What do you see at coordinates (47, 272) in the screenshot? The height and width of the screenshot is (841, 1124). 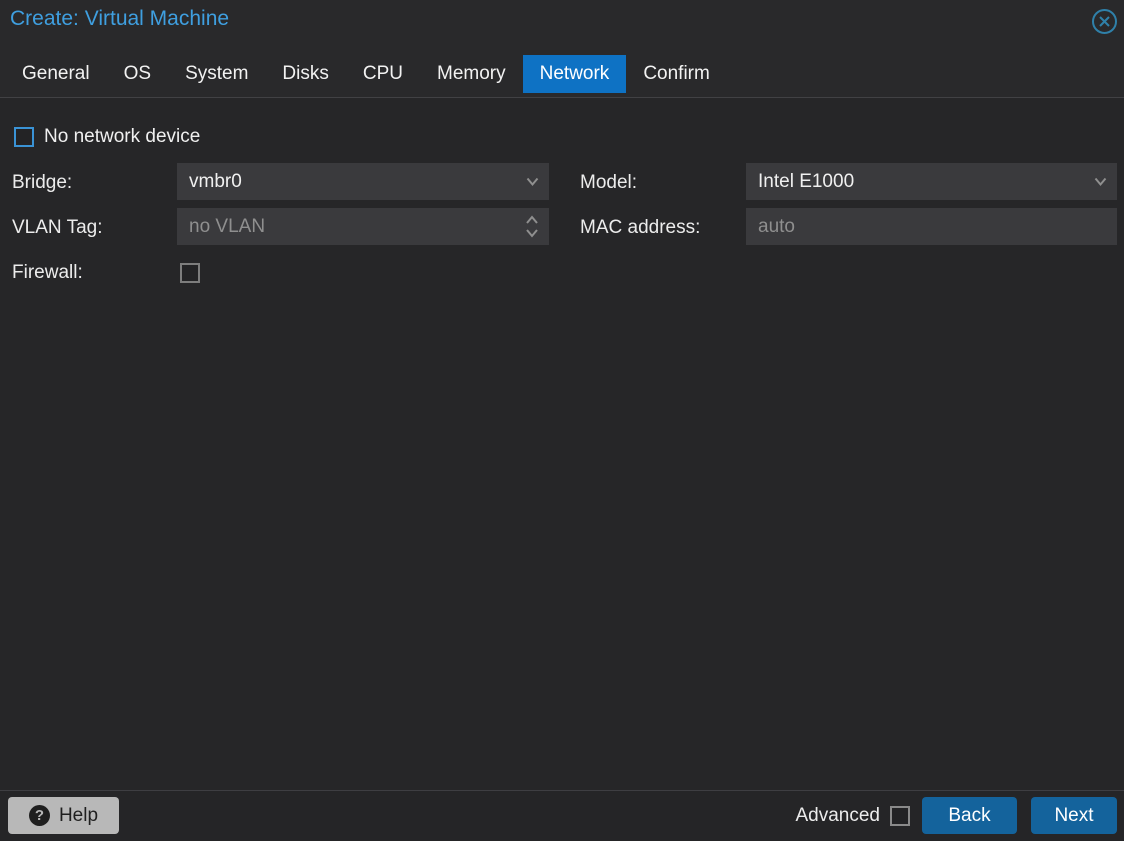 I see `firewall-label: Firewall:` at bounding box center [47, 272].